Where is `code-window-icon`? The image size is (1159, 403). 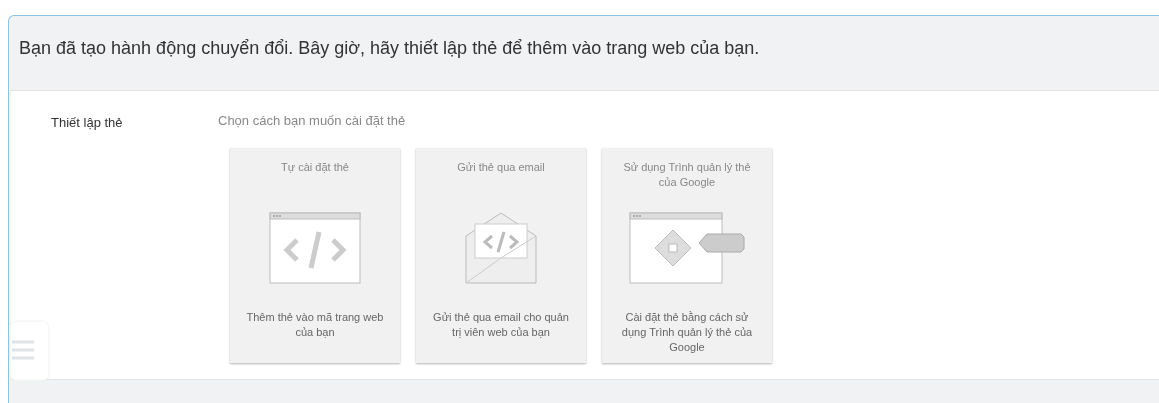 code-window-icon is located at coordinates (315, 248).